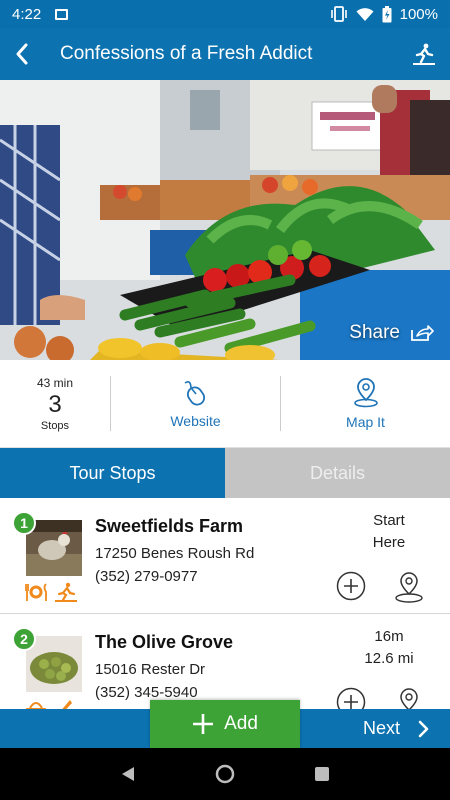 Image resolution: width=450 pixels, height=800 pixels. I want to click on hiker-icon, so click(424, 54).